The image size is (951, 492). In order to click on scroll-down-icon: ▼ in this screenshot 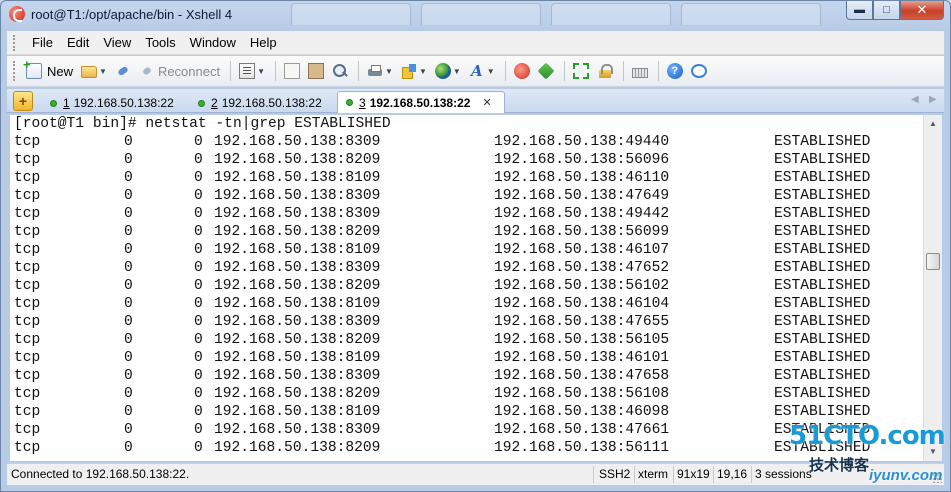, I will do `click(933, 452)`.